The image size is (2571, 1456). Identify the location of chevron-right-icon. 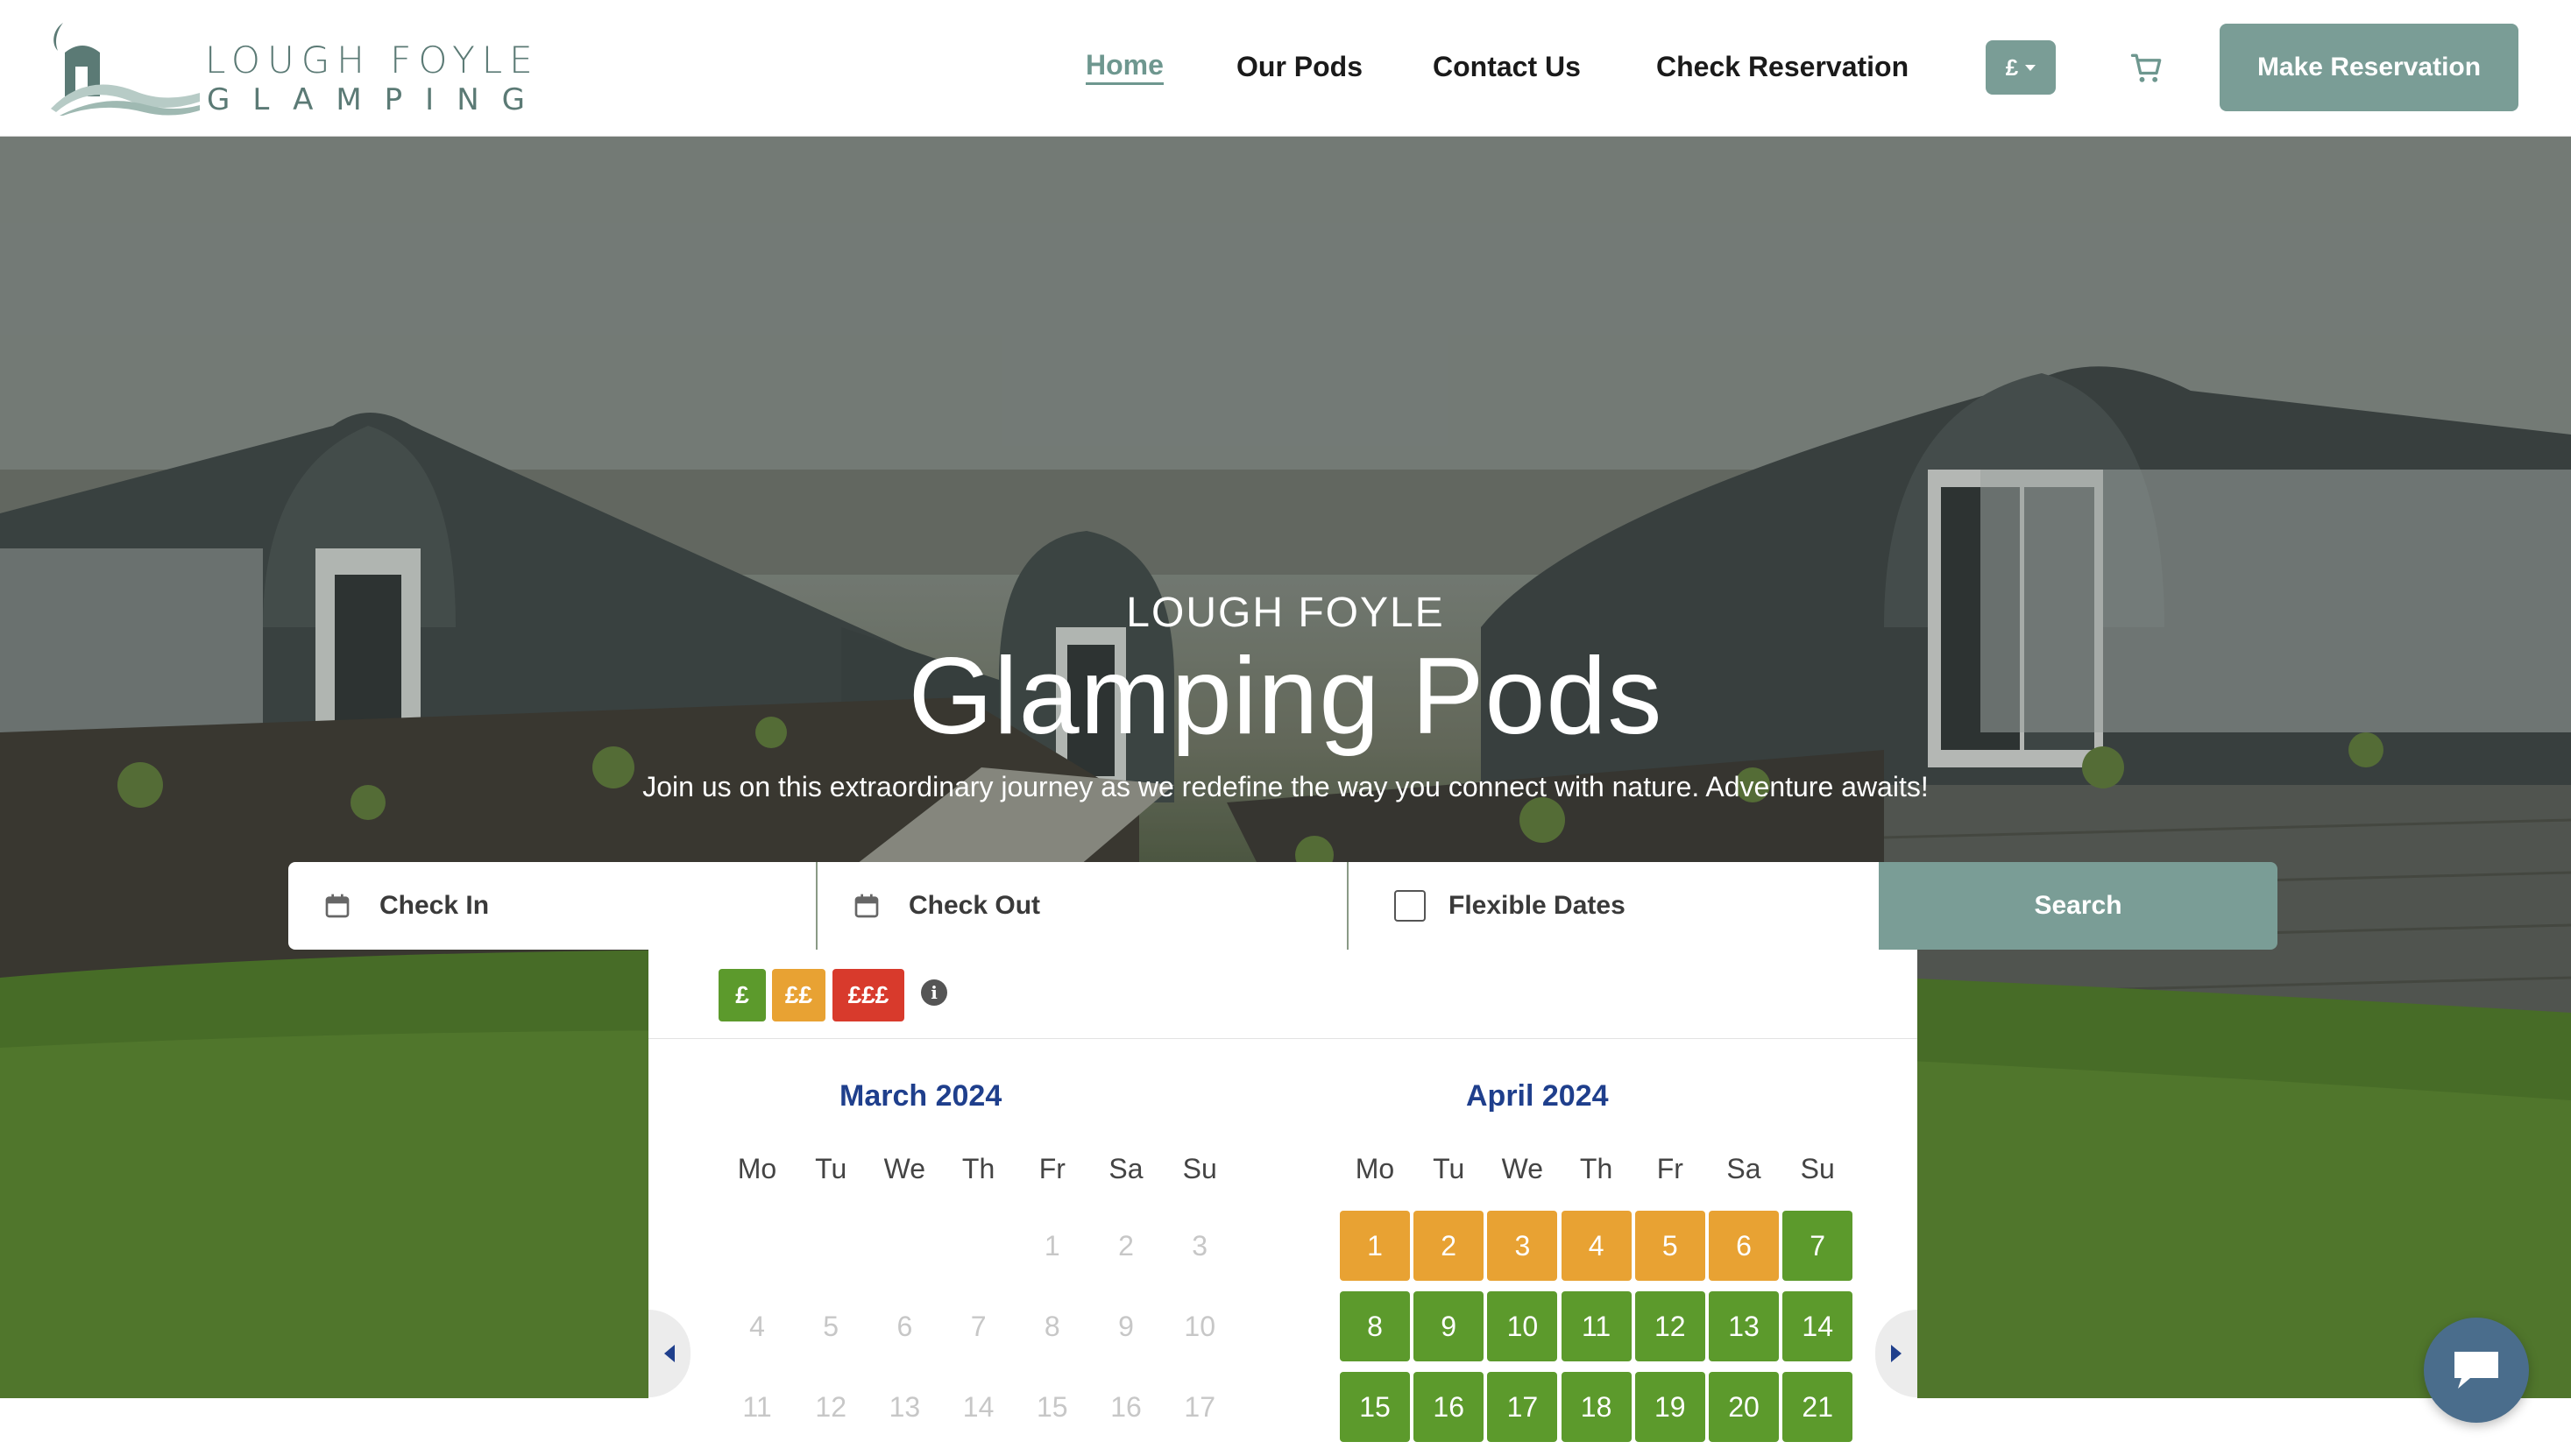
(1896, 1353).